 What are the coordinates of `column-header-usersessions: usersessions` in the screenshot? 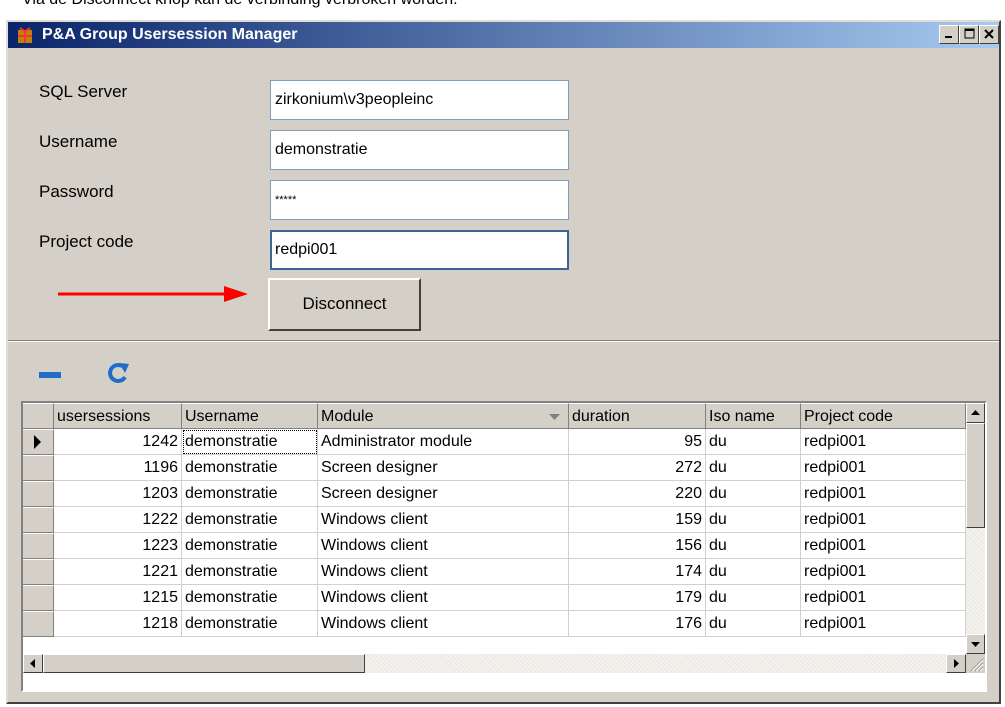 It's located at (118, 416).